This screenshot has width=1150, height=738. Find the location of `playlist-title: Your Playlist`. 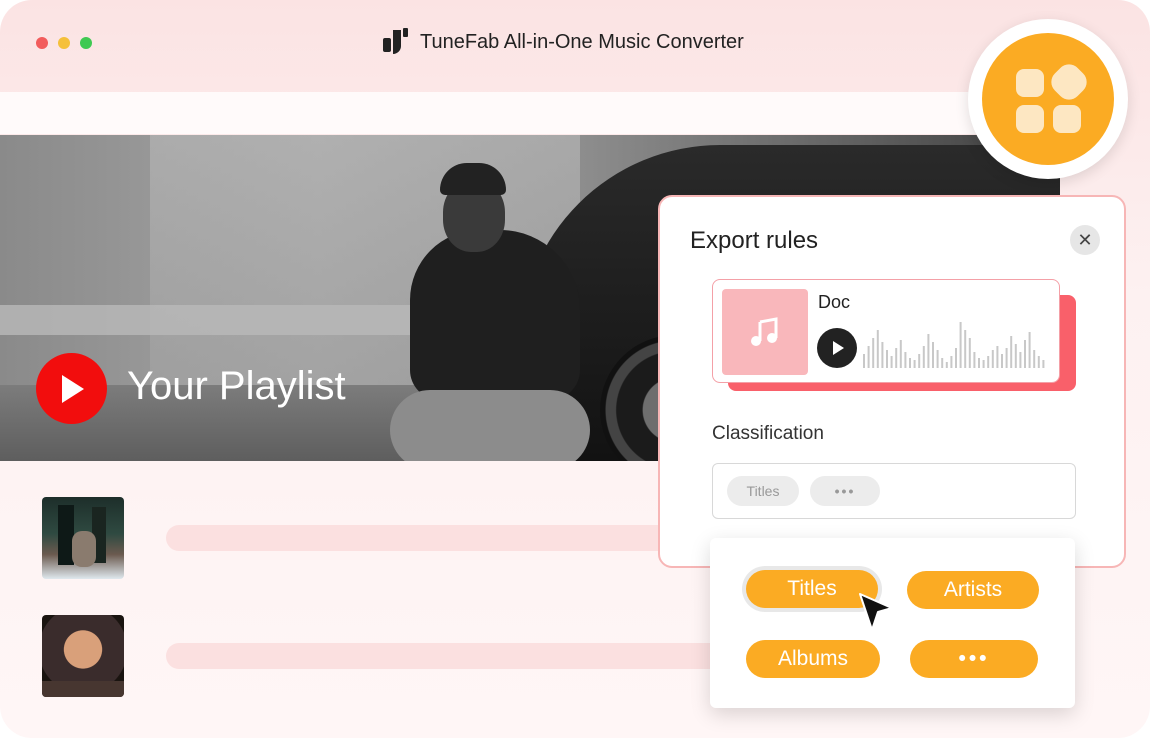

playlist-title: Your Playlist is located at coordinates (236, 386).